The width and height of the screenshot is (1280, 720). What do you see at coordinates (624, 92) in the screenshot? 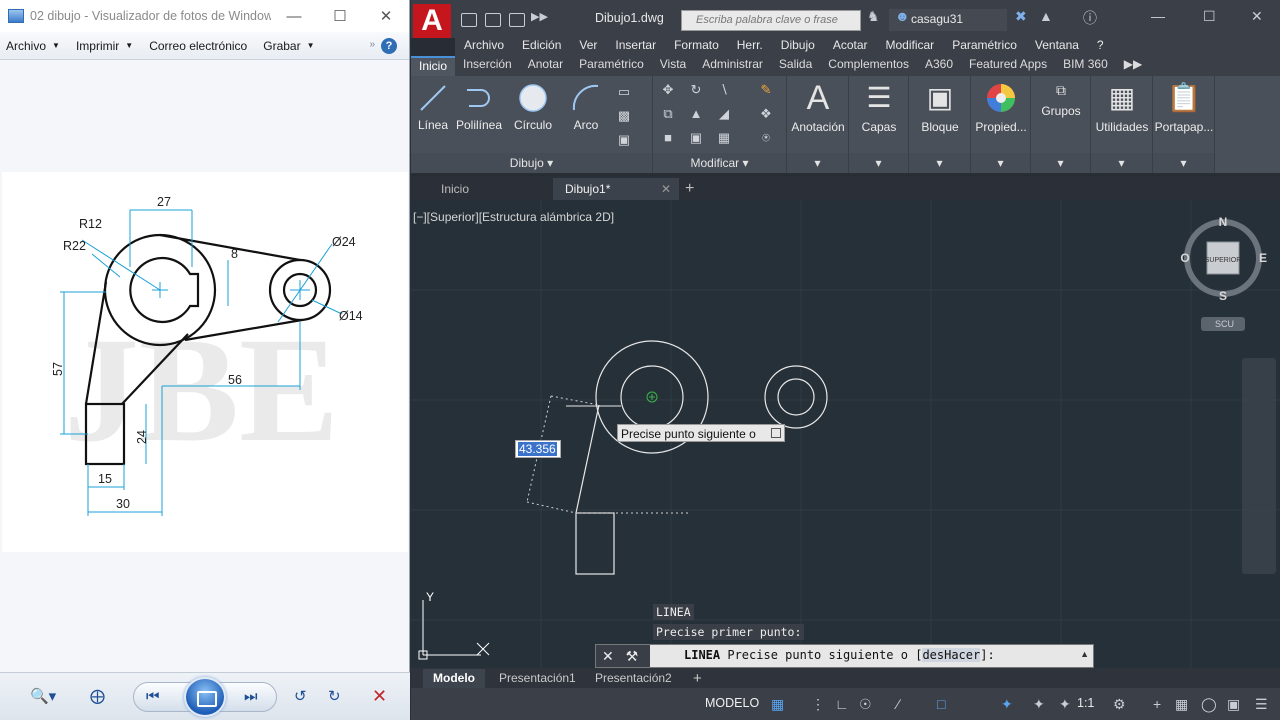
I see `rectangle-icon: ▭` at bounding box center [624, 92].